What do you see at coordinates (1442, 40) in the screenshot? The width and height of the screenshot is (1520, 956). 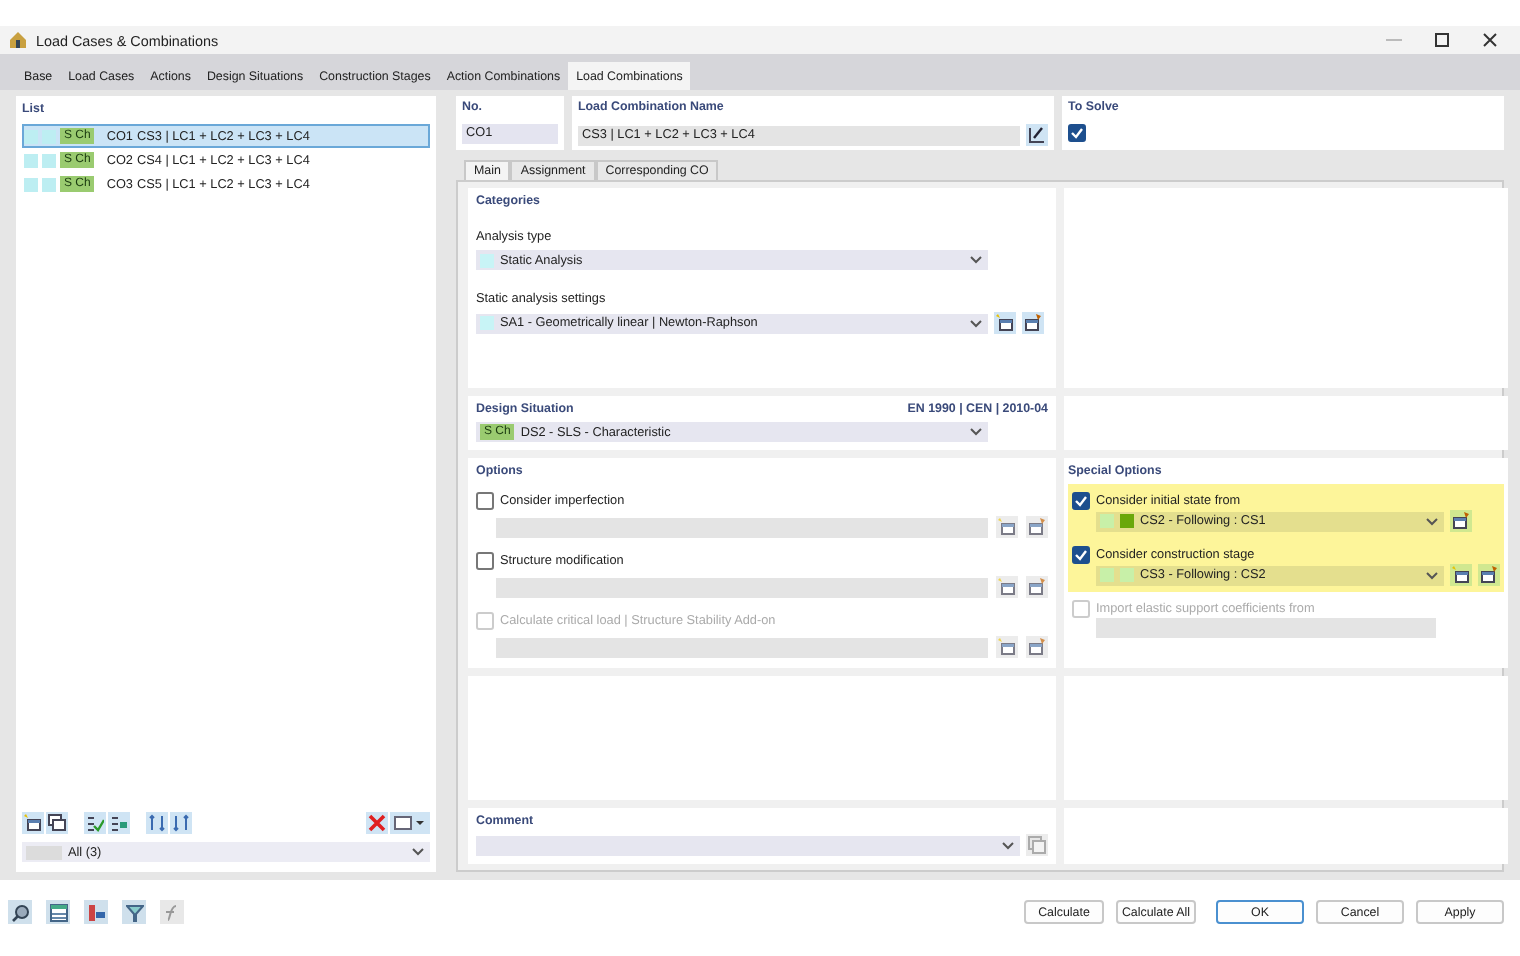 I see `maximize-icon` at bounding box center [1442, 40].